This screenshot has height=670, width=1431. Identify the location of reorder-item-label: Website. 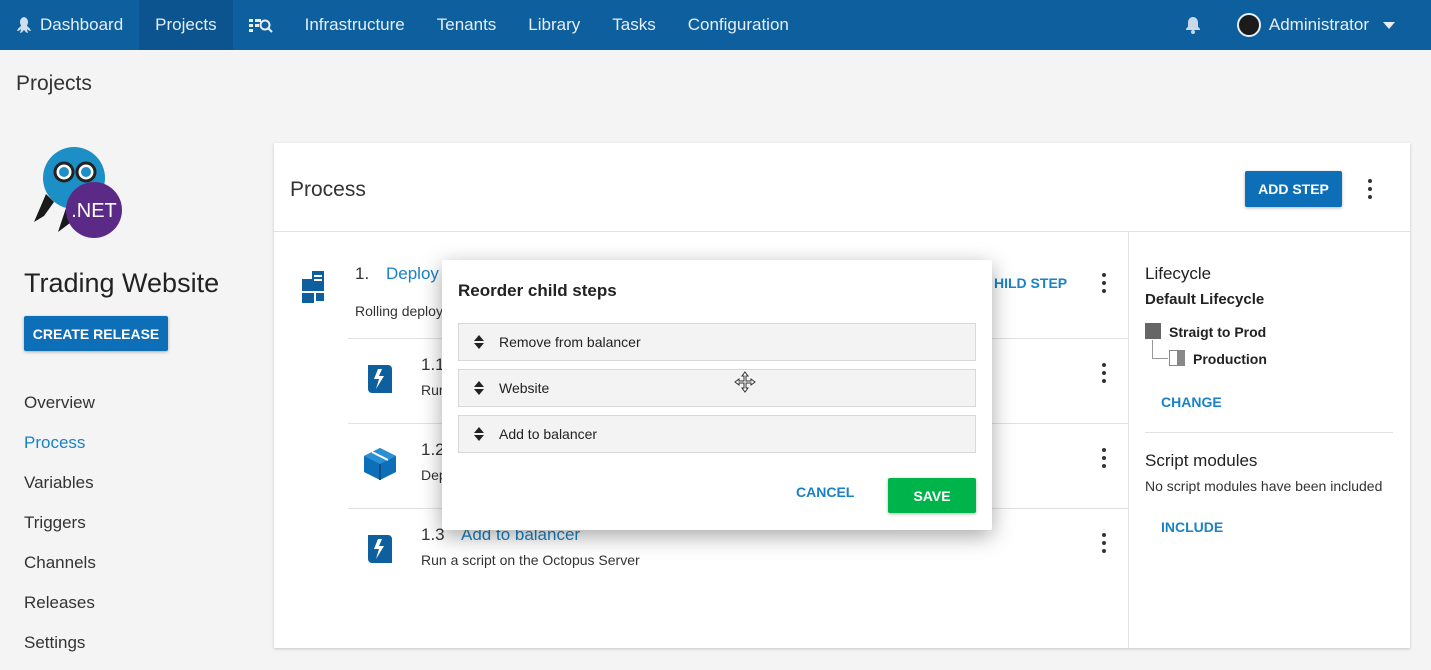
(524, 388).